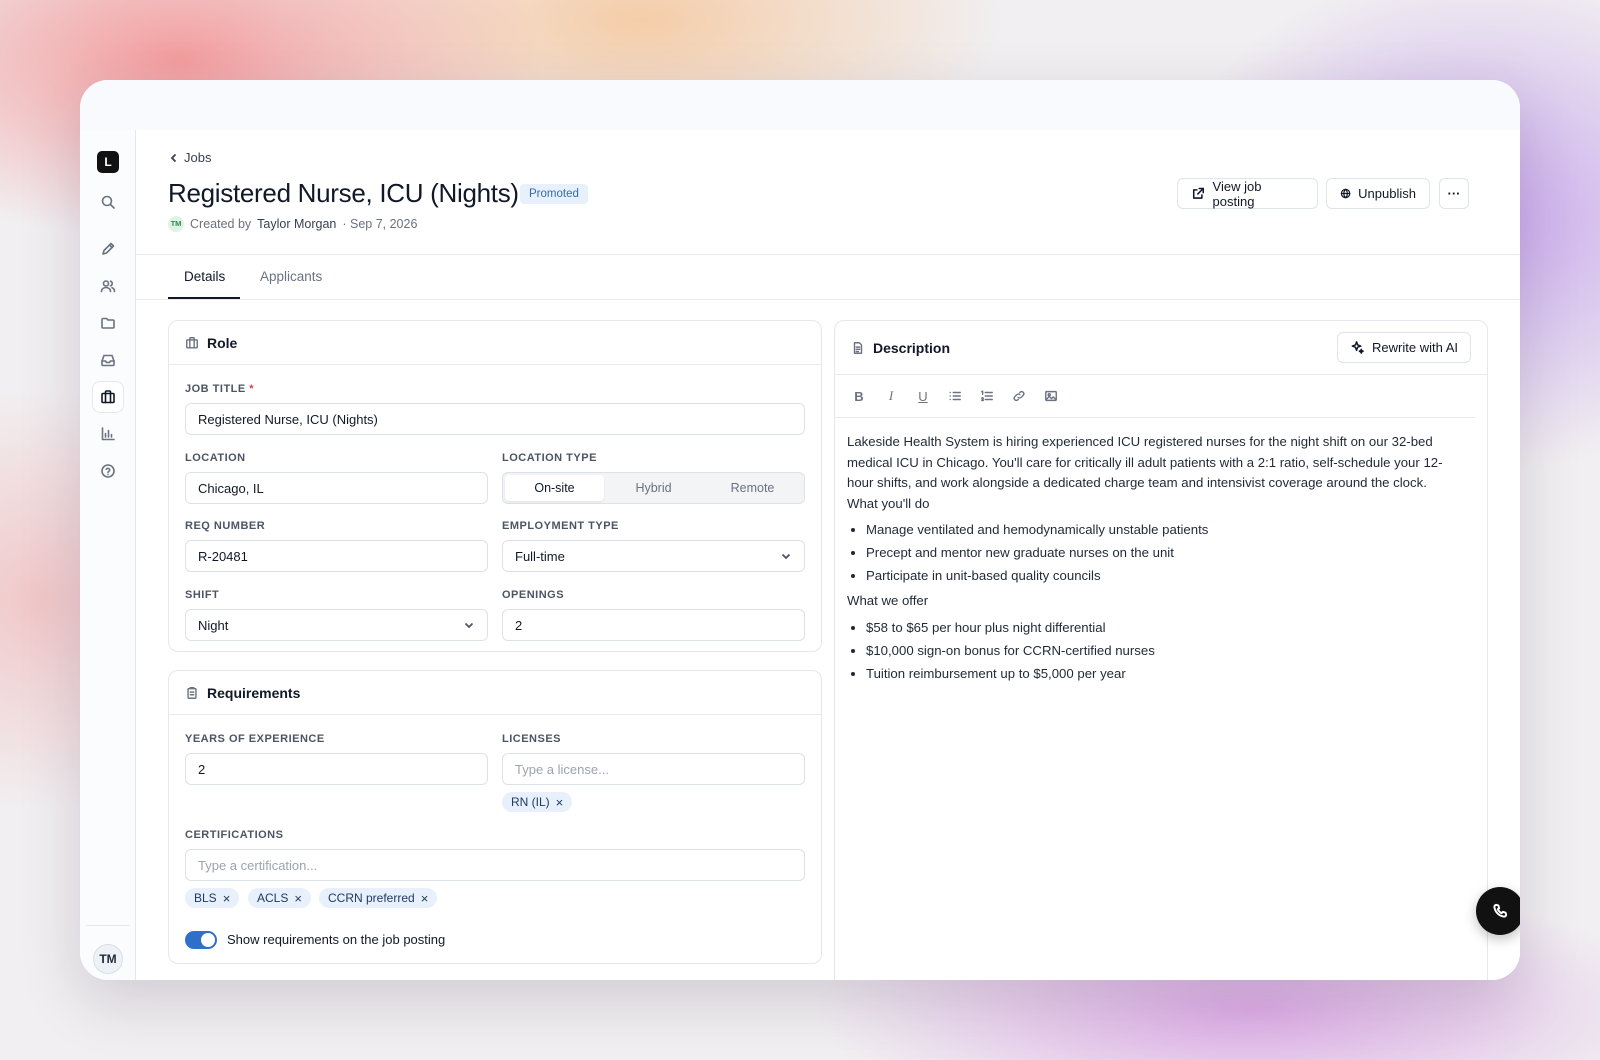 This screenshot has width=1600, height=1060. I want to click on years-experience-label: YEARS OF EXPERIENCE, so click(255, 739).